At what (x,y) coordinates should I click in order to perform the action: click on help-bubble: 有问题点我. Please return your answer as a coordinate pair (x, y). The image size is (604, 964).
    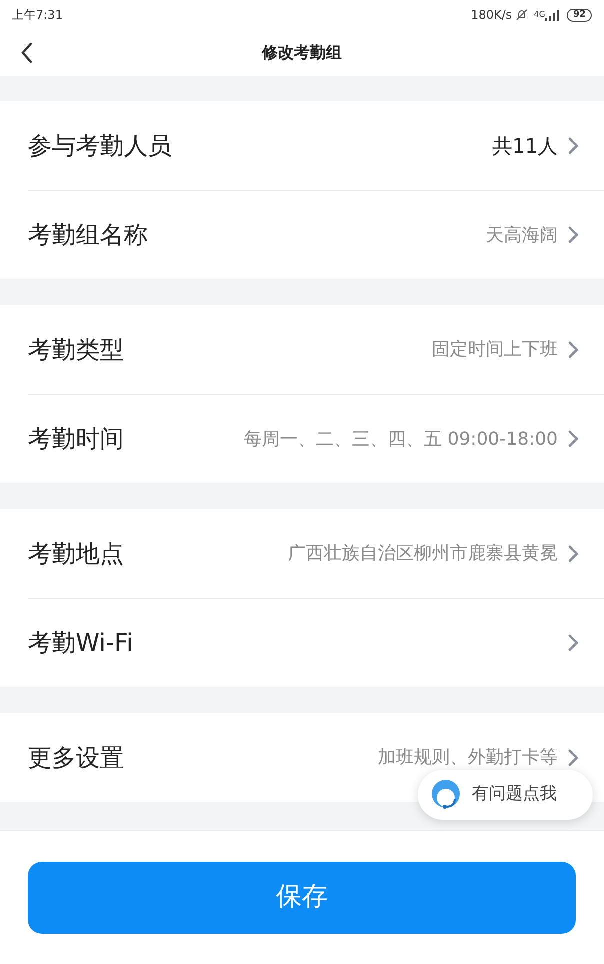
    Looking at the image, I should click on (505, 795).